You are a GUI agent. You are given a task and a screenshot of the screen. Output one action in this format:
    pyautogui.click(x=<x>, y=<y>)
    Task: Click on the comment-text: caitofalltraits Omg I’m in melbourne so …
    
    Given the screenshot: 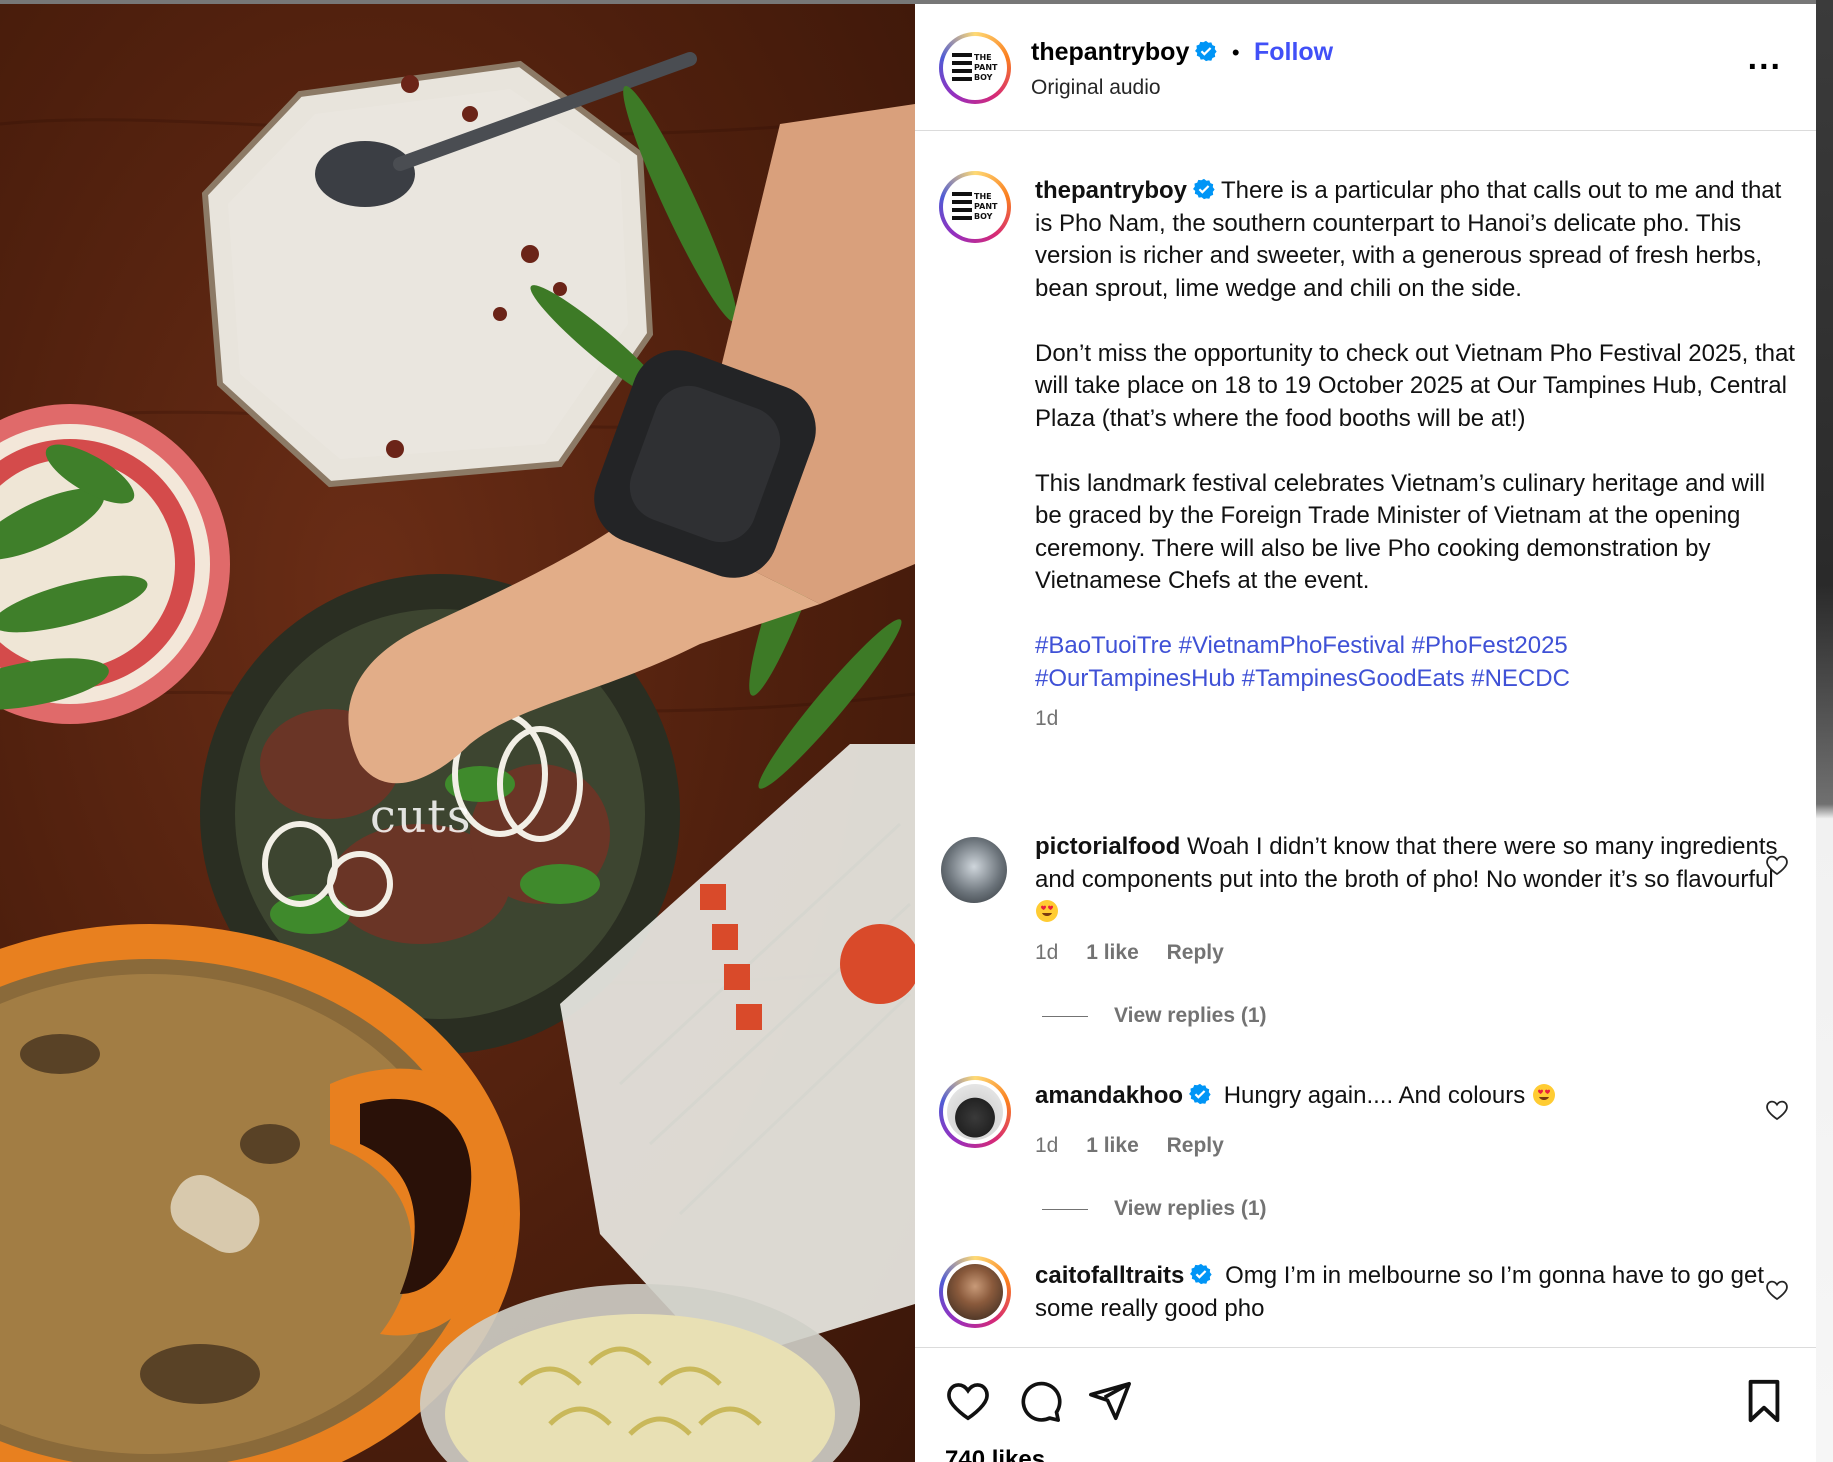 What is the action you would take?
    pyautogui.click(x=1415, y=1292)
    